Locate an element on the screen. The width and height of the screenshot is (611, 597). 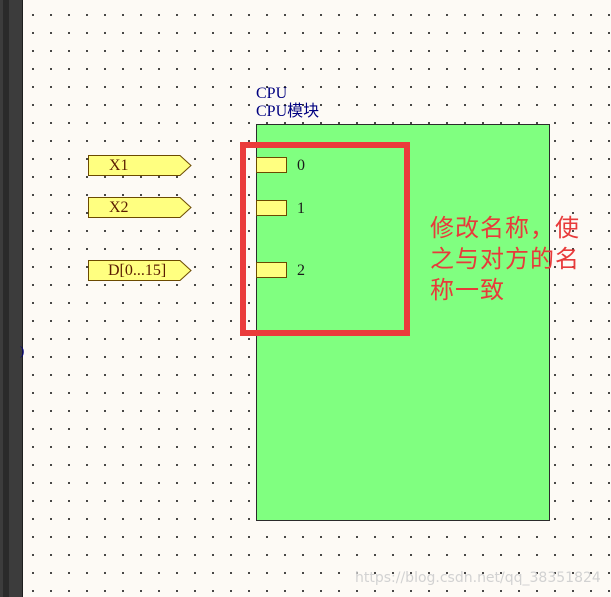
port-x2: X2 is located at coordinates (140, 207).